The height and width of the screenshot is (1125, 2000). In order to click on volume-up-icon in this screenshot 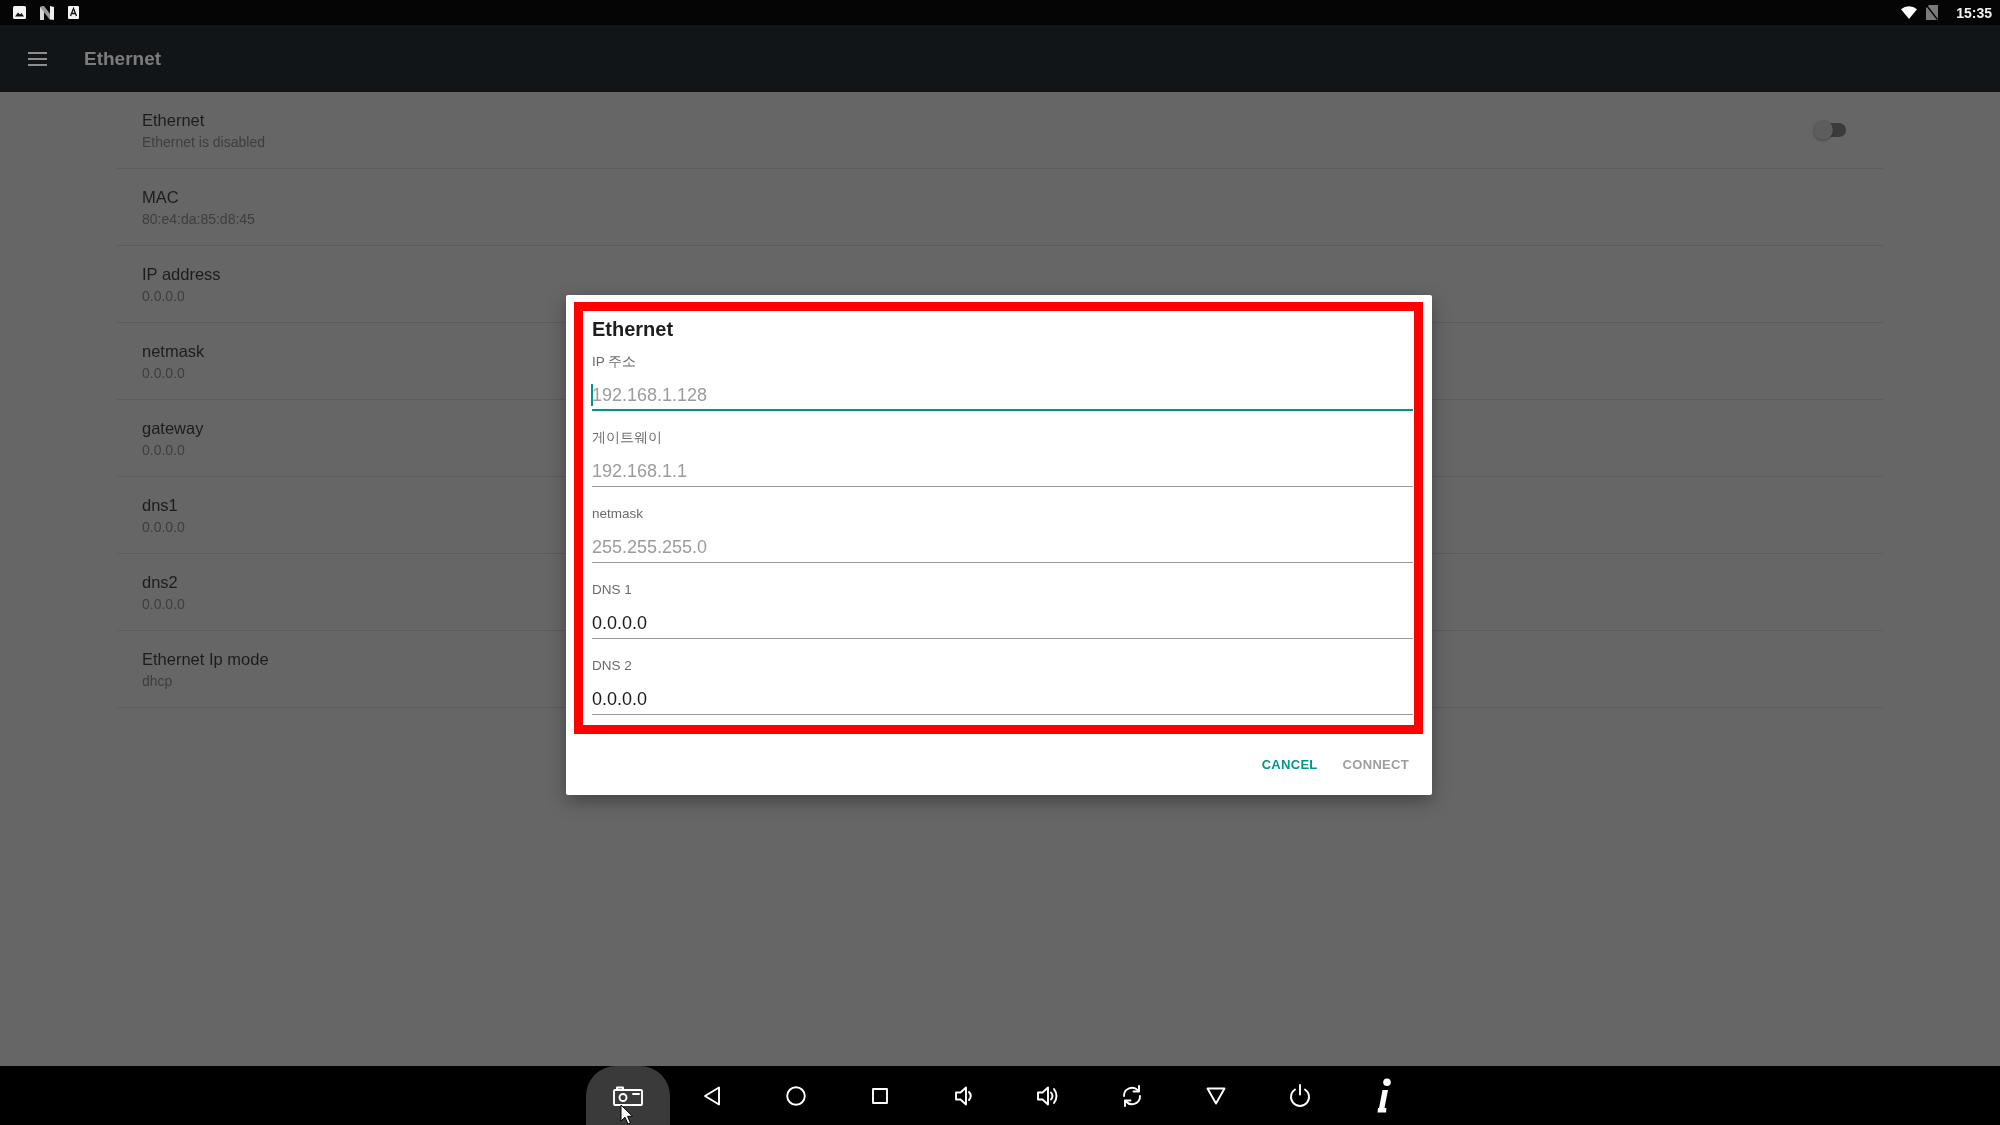, I will do `click(1048, 1095)`.